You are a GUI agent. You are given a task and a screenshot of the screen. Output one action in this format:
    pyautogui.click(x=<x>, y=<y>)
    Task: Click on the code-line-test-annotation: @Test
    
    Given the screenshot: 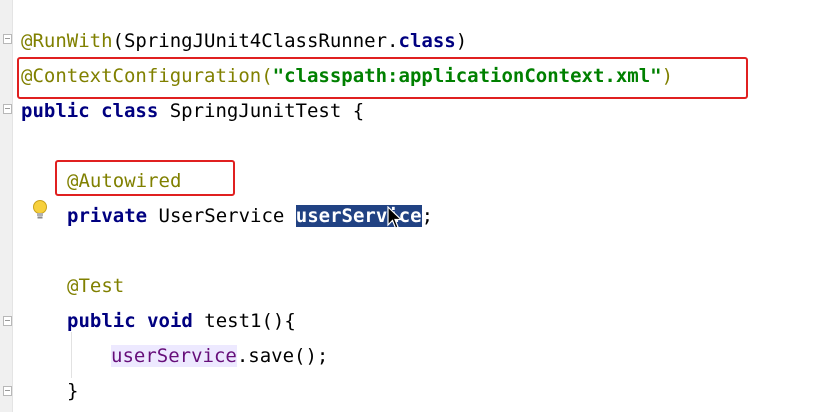 What is the action you would take?
    pyautogui.click(x=95, y=286)
    